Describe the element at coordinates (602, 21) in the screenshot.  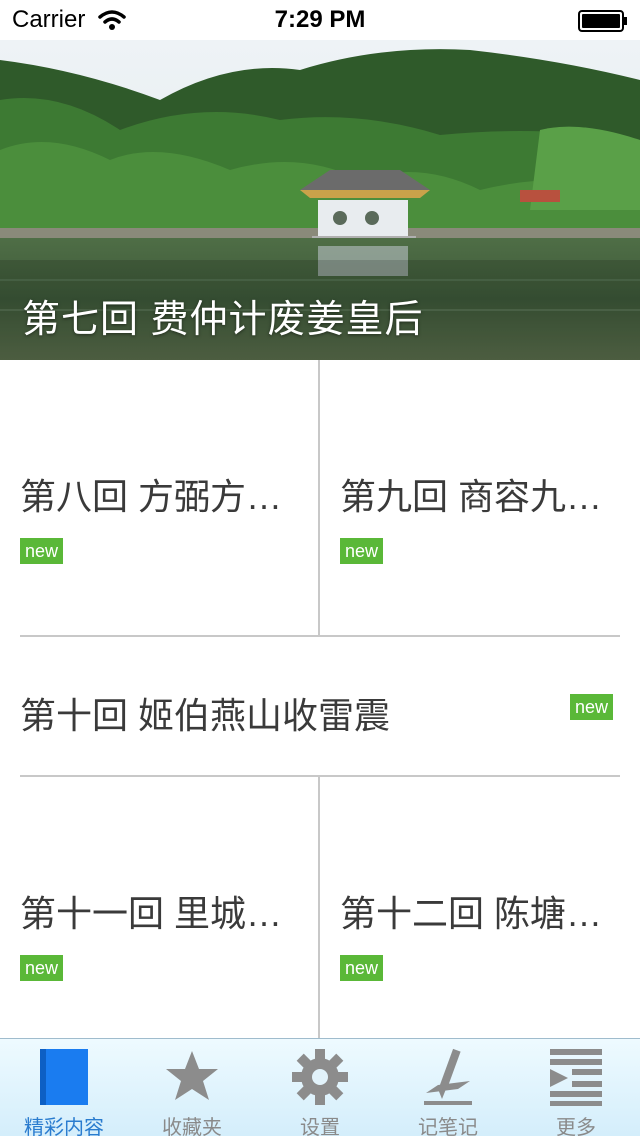
I see `battery-icon` at that location.